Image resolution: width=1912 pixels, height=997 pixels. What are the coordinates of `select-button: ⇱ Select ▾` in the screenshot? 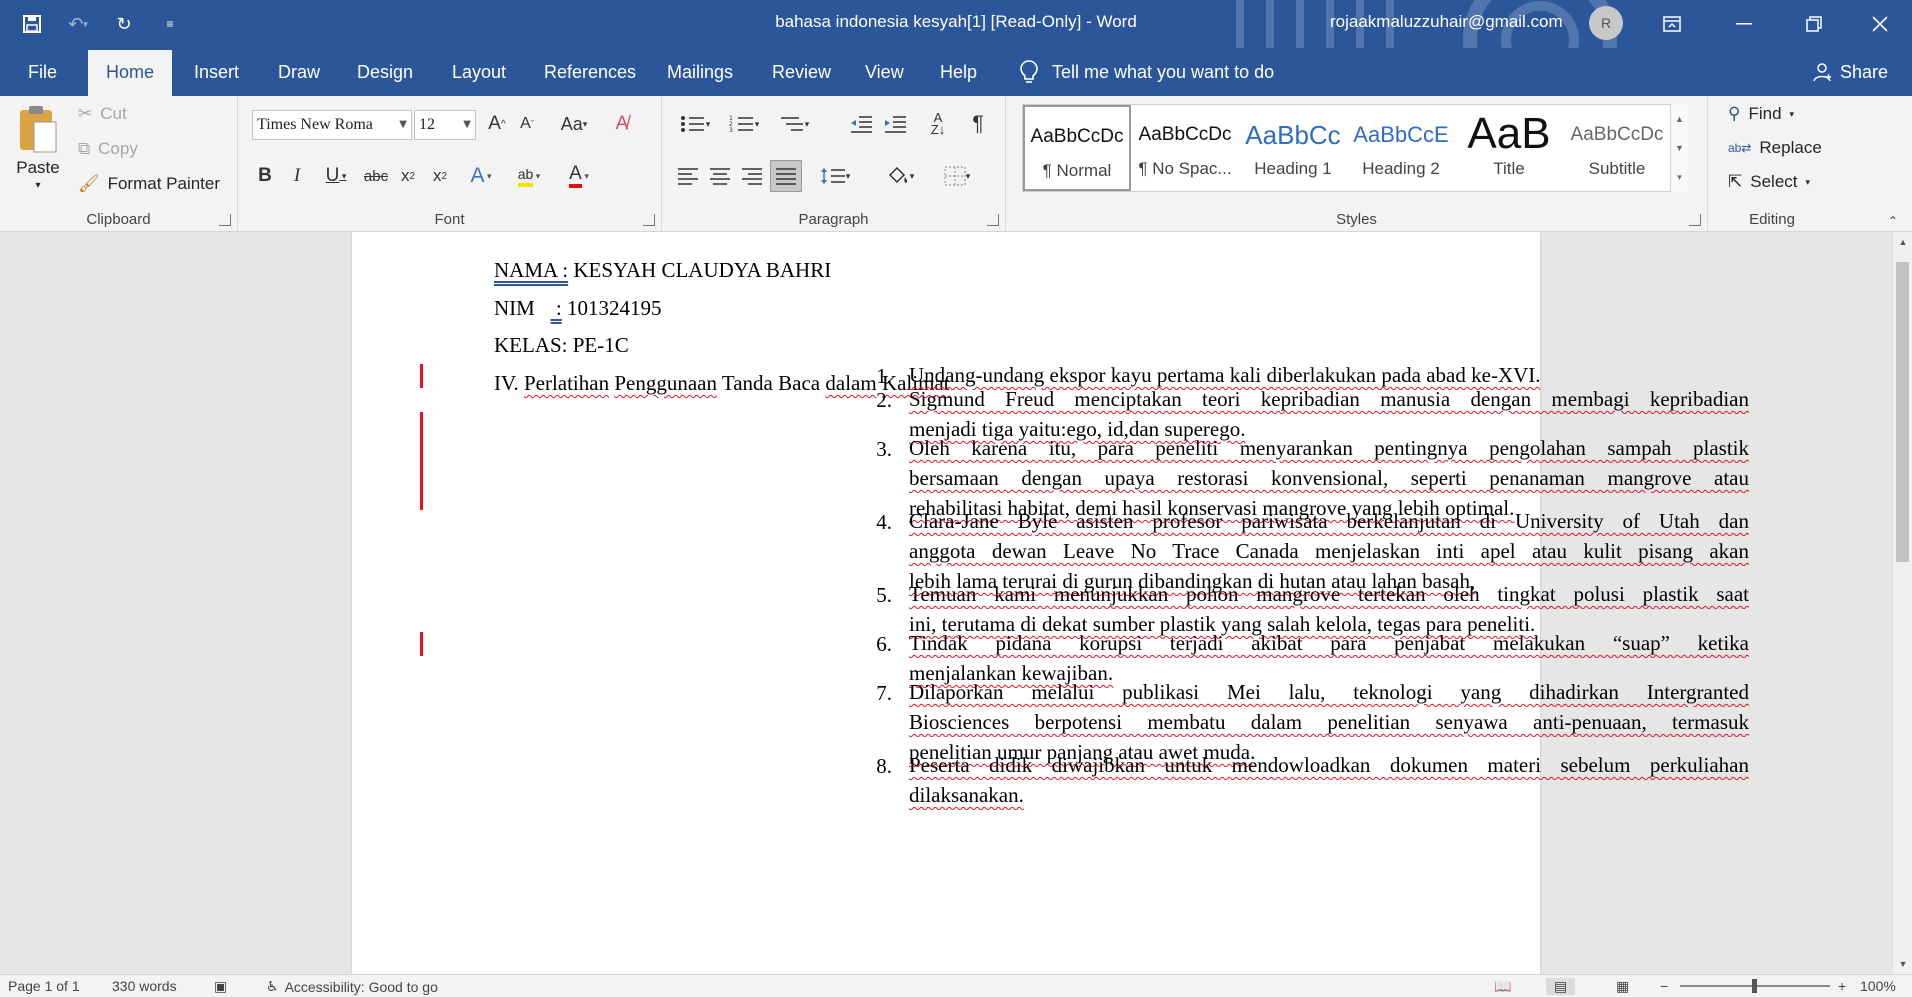 It's located at (1769, 182).